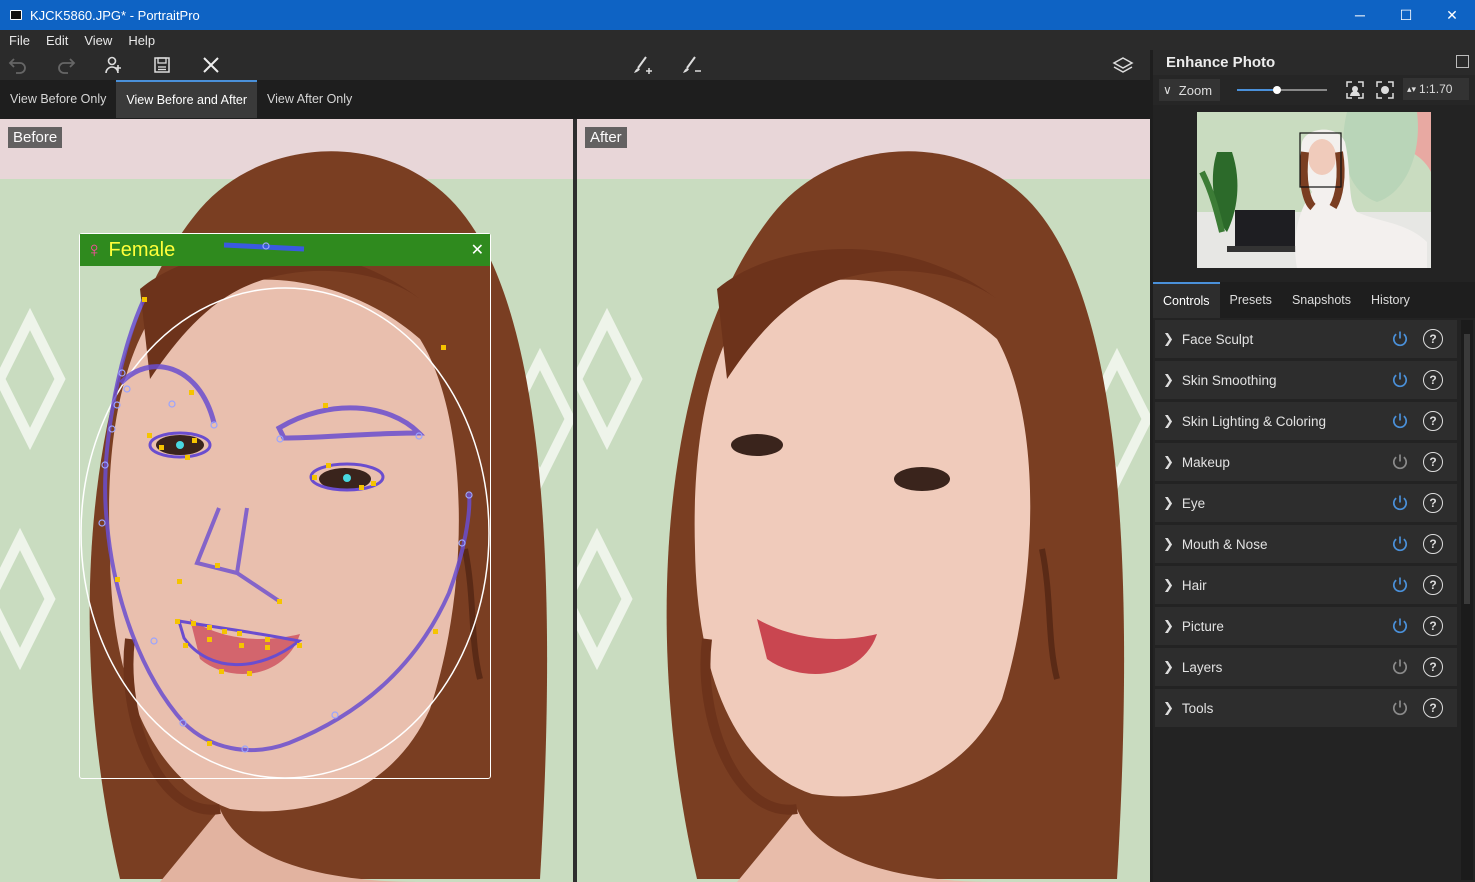  Describe the element at coordinates (309, 99) in the screenshot. I see `tab-view-after-only: View After Only` at that location.